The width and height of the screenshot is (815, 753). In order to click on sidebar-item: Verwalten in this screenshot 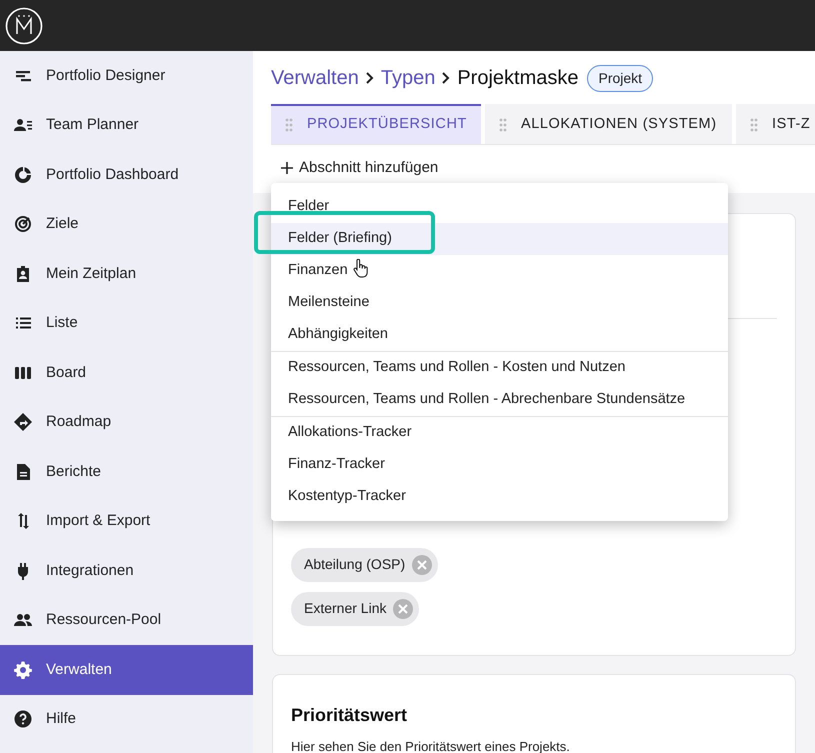, I will do `click(126, 669)`.